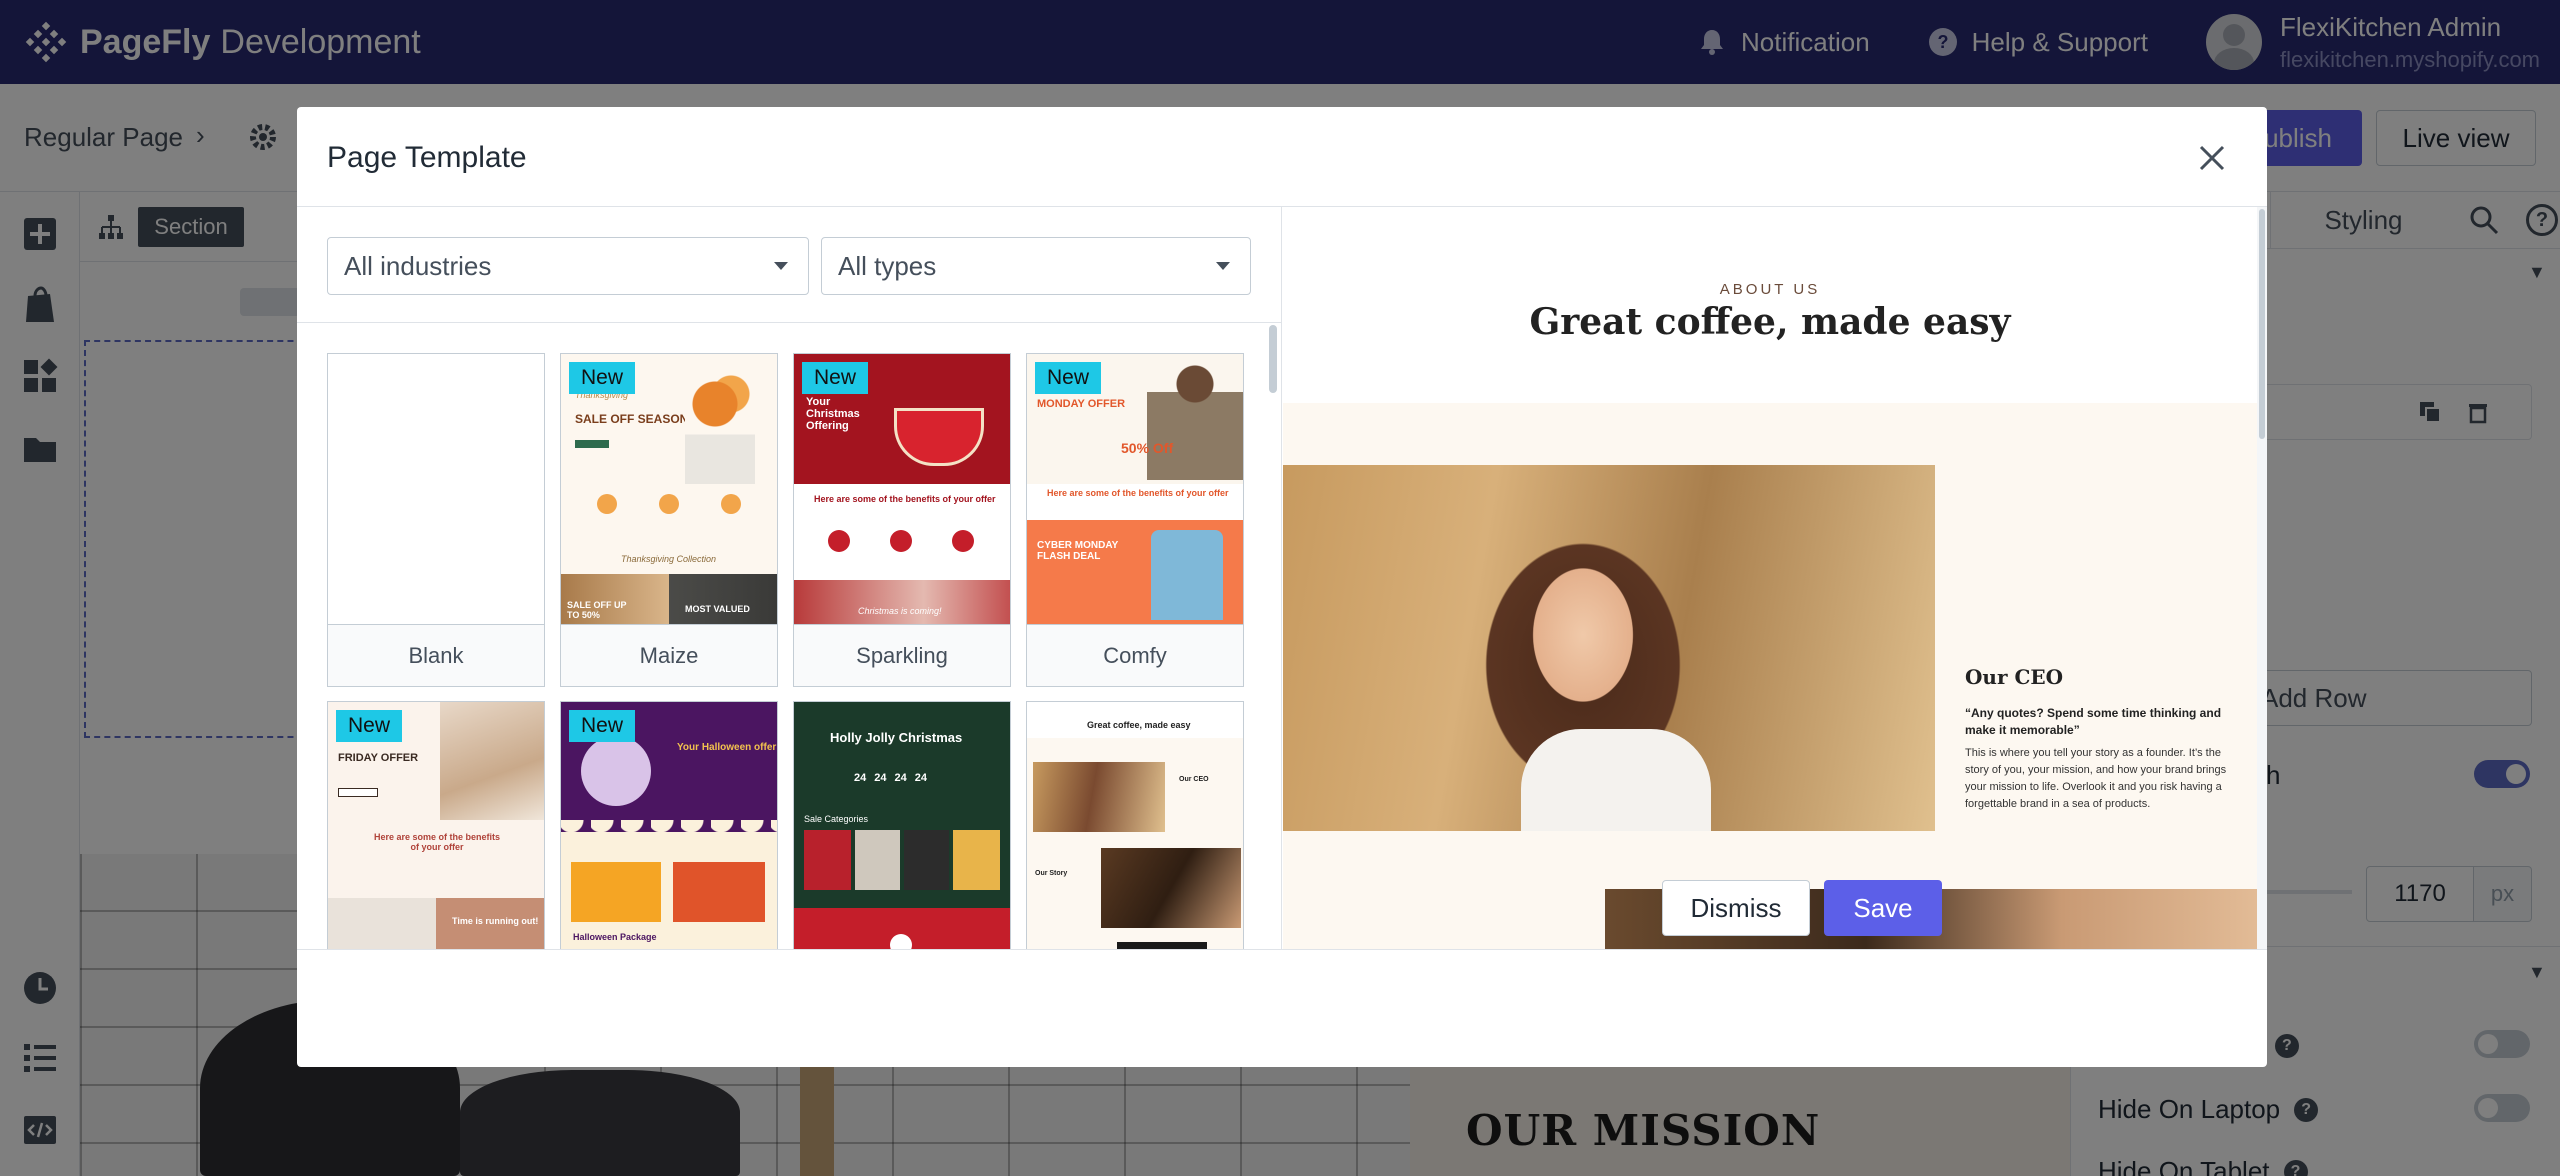 This screenshot has width=2560, height=1176. I want to click on template-card-blank: Blank, so click(436, 520).